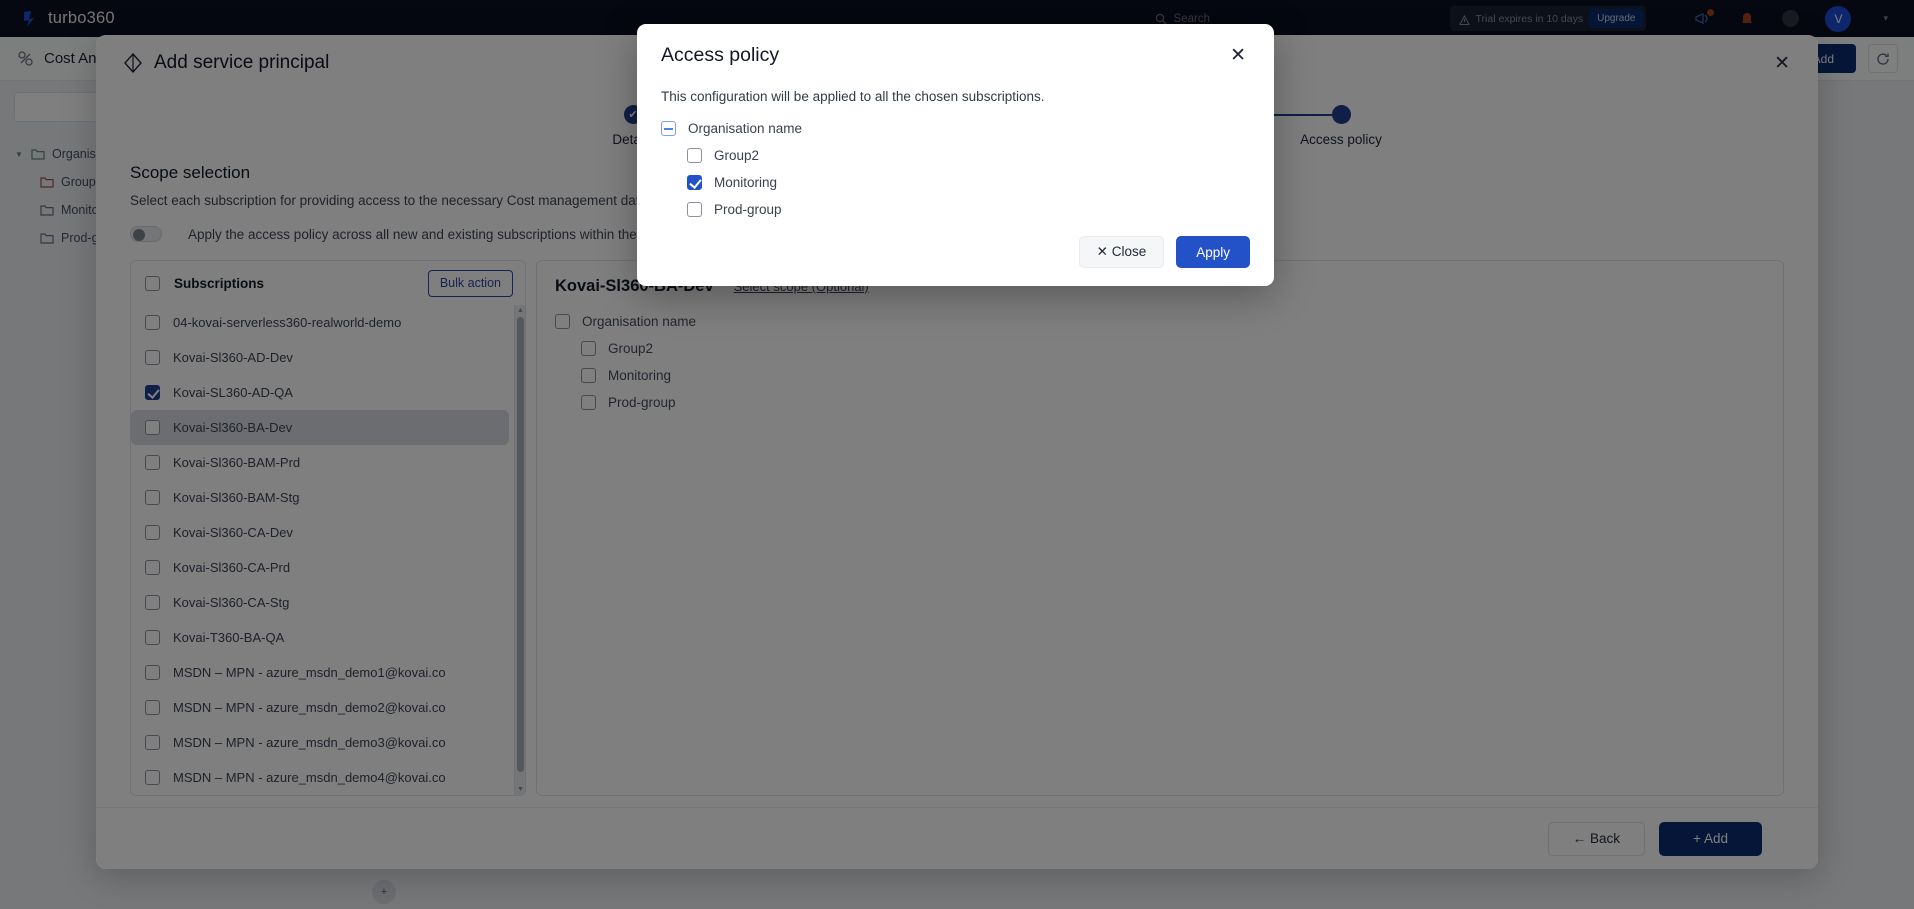 The height and width of the screenshot is (909, 1914). What do you see at coordinates (957, 838) in the screenshot?
I see `modal-footer: ← Back + Add` at bounding box center [957, 838].